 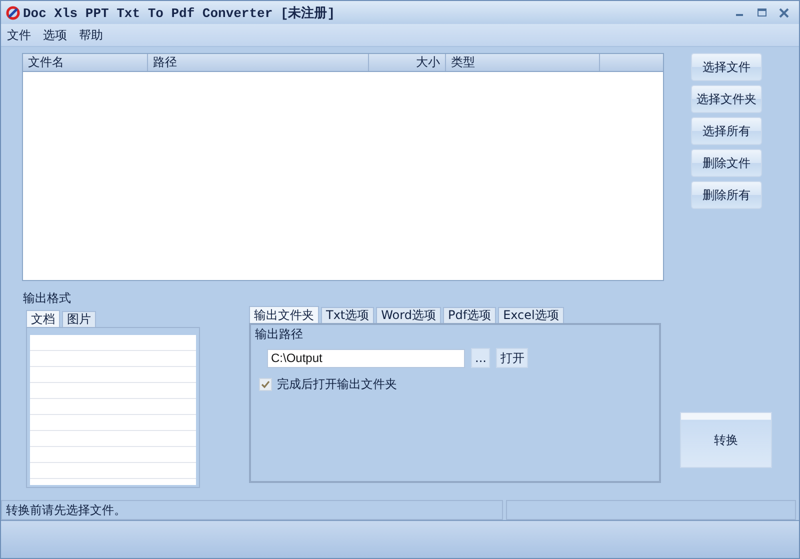 I want to click on side-button: 选择文件夹, so click(x=726, y=99).